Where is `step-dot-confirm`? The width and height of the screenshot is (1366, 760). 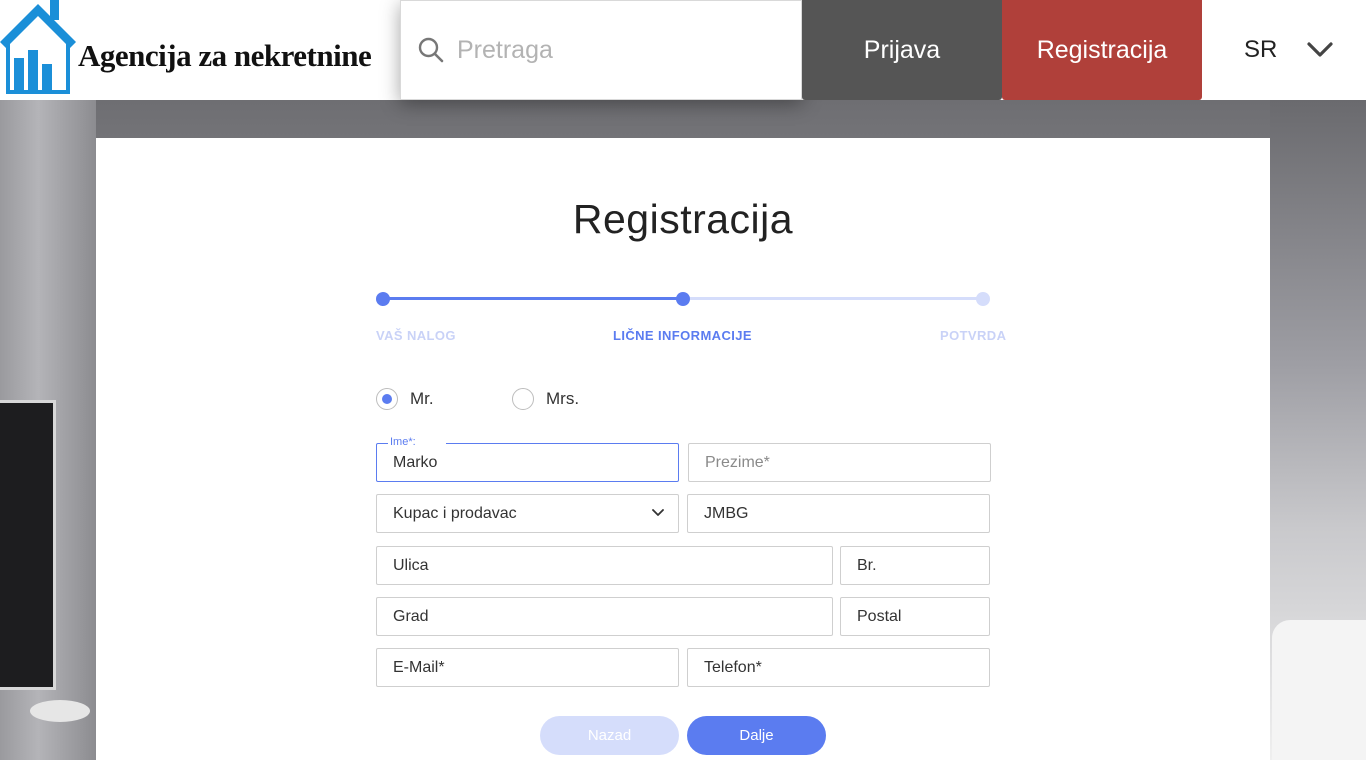 step-dot-confirm is located at coordinates (983, 299).